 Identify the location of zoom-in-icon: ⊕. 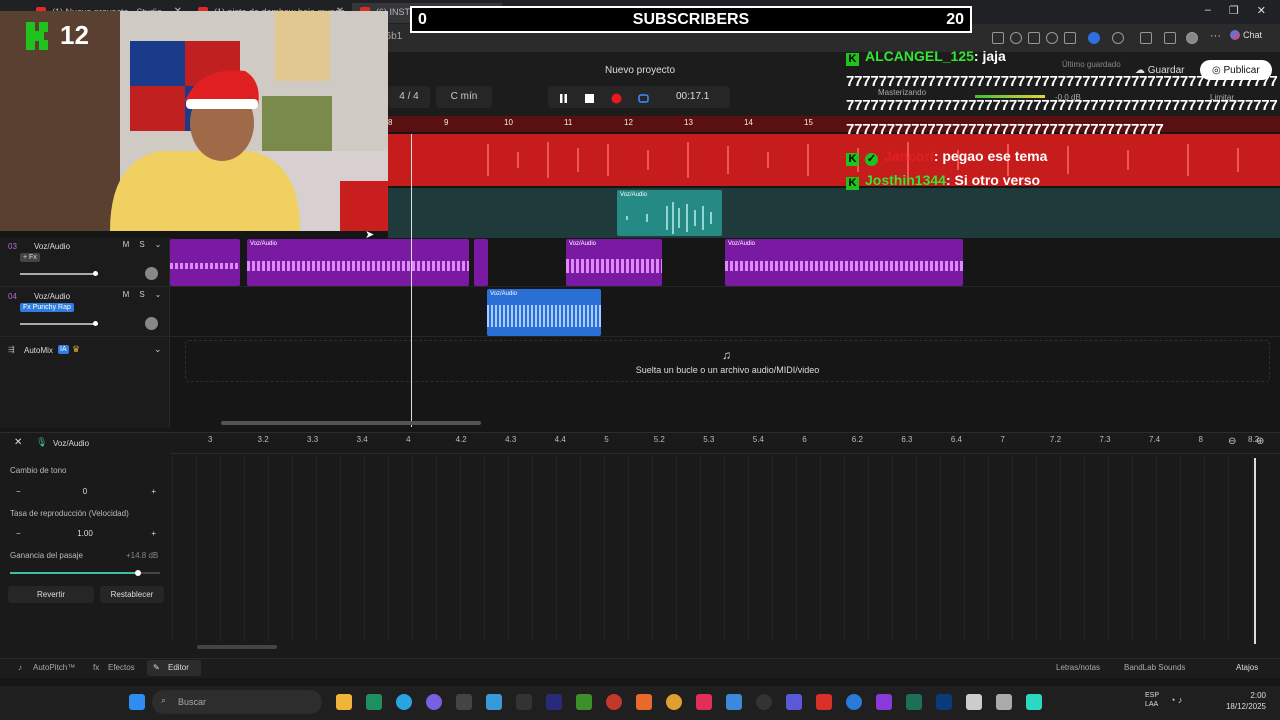
(1260, 441).